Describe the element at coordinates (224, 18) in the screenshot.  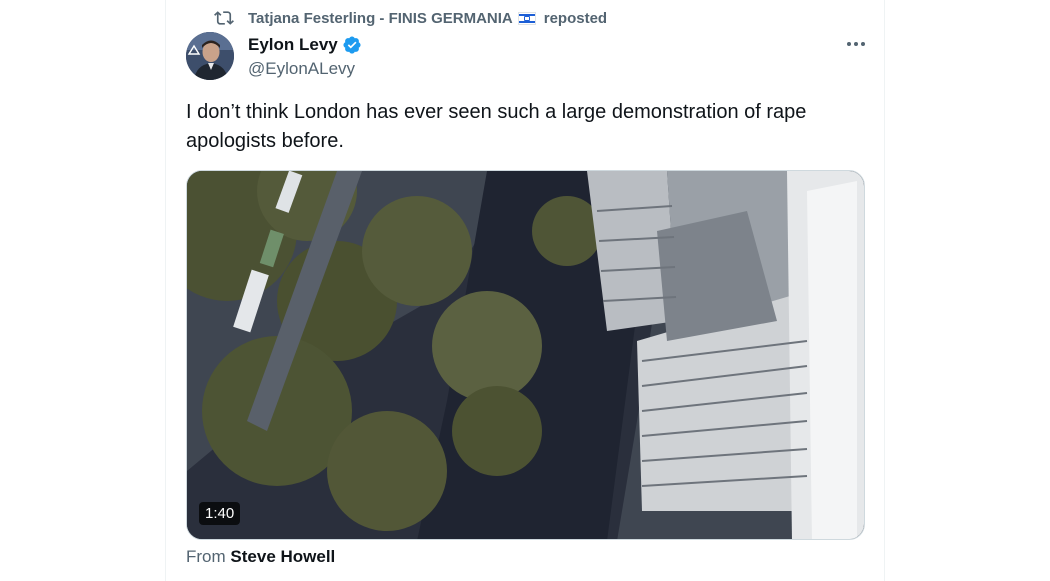
I see `repost-icon` at that location.